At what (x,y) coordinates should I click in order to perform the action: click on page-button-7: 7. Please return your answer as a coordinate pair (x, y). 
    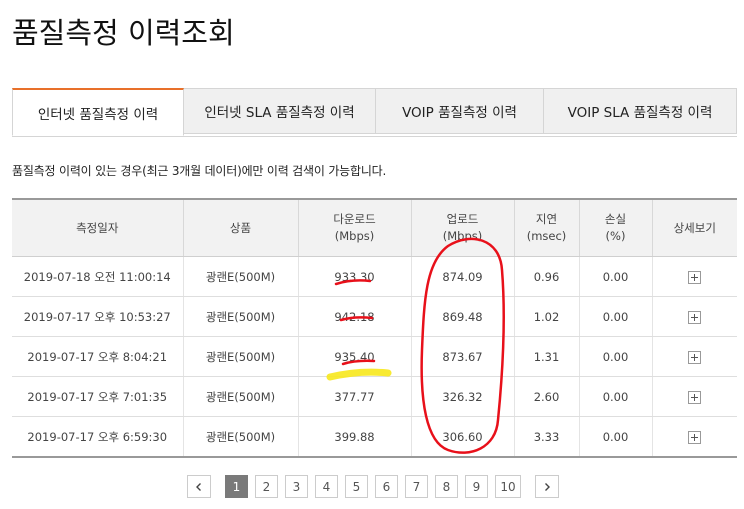
    Looking at the image, I should click on (416, 486).